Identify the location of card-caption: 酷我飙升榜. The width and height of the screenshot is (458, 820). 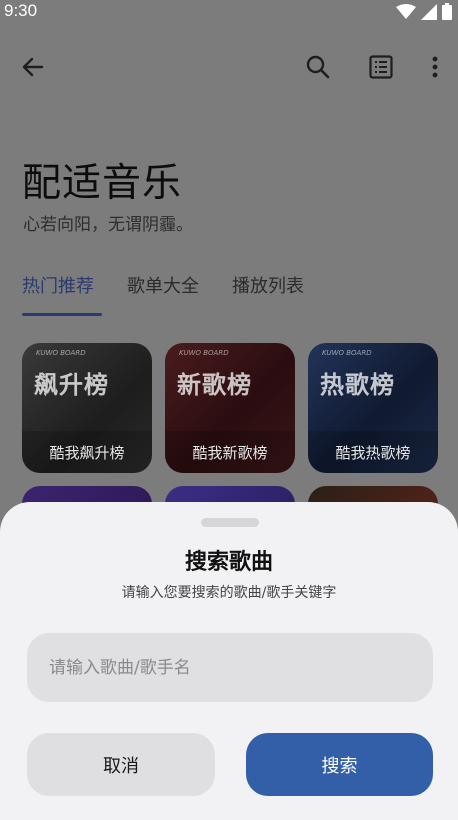
(87, 452).